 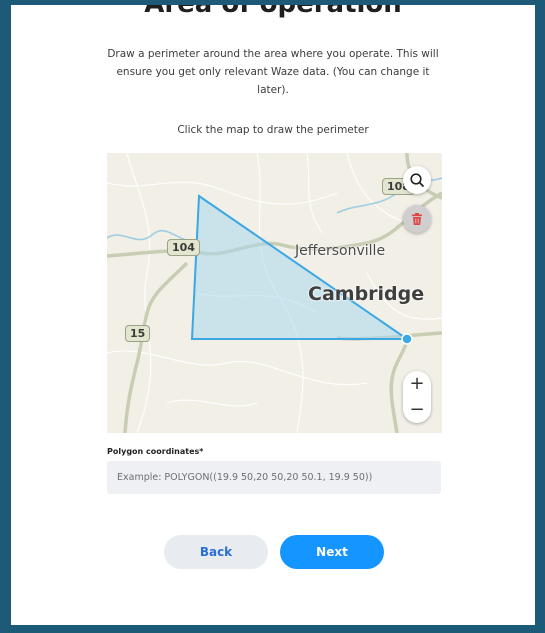 What do you see at coordinates (138, 333) in the screenshot?
I see `route-shield-15: 15` at bounding box center [138, 333].